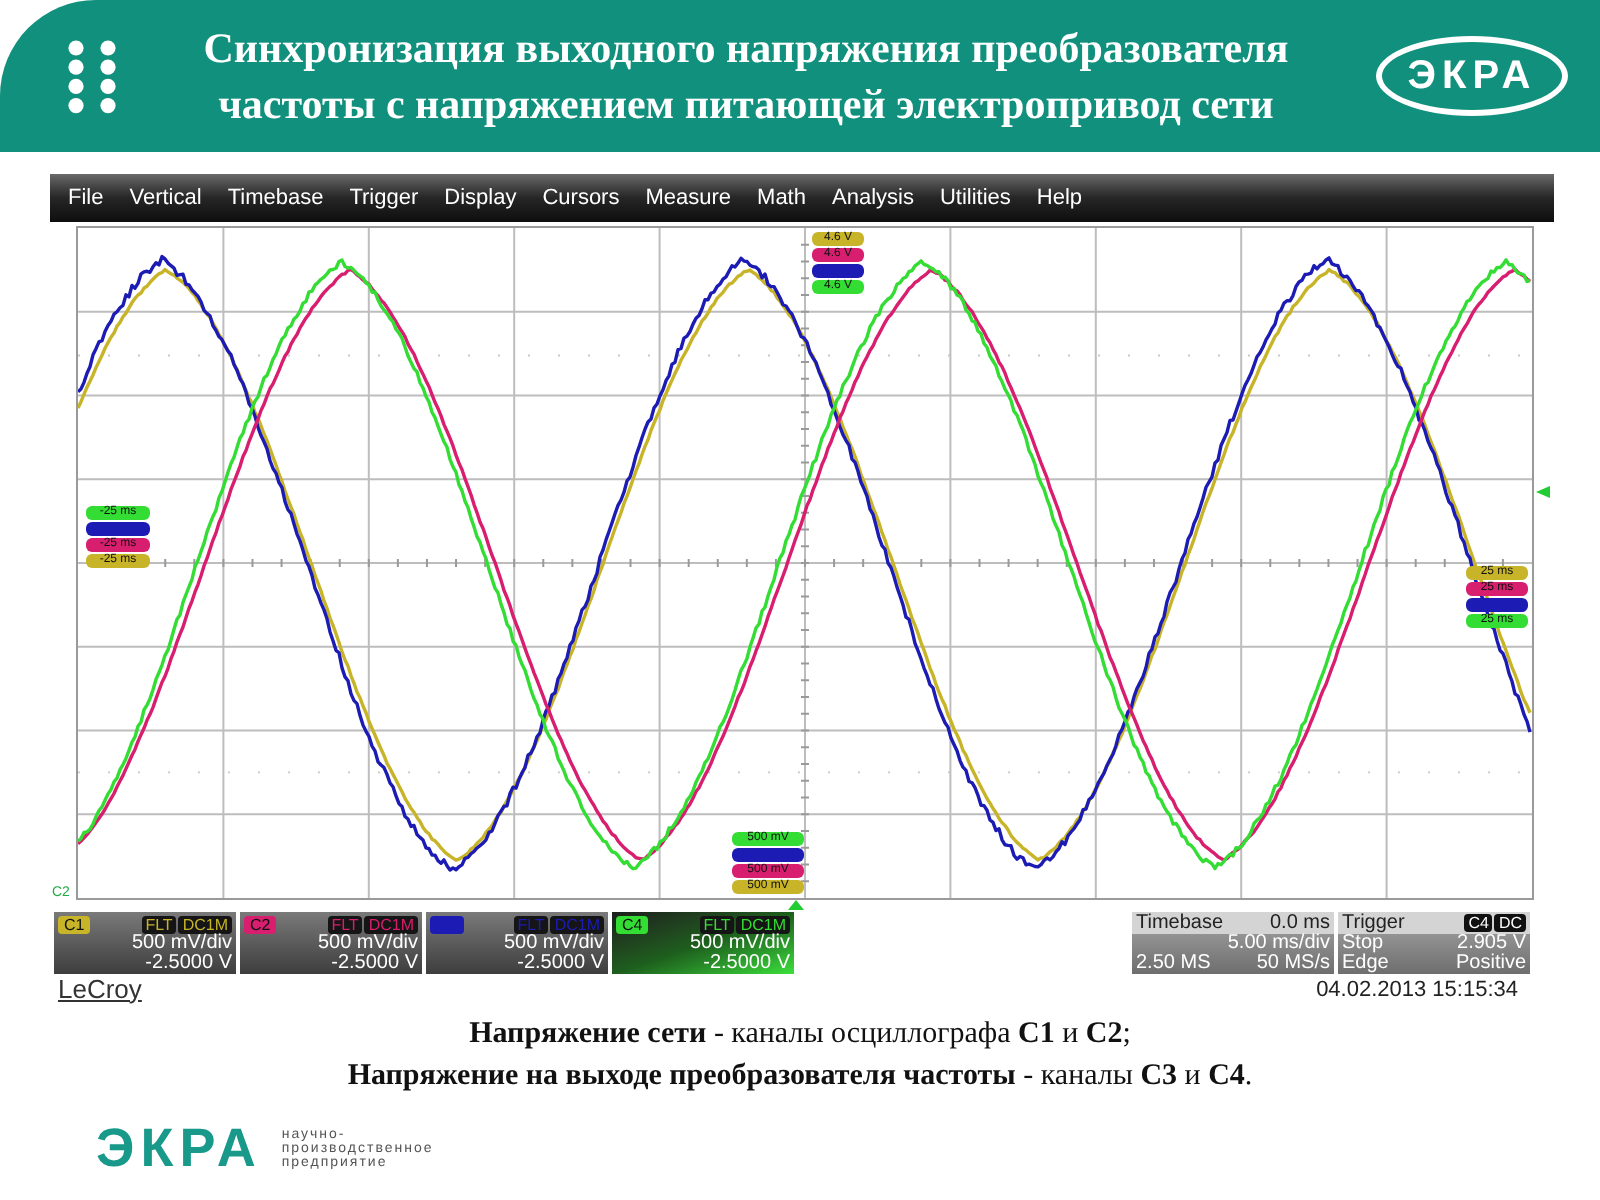 The image size is (1600, 1200). What do you see at coordinates (1373, 923) in the screenshot?
I see `trigger-title: Trigger` at bounding box center [1373, 923].